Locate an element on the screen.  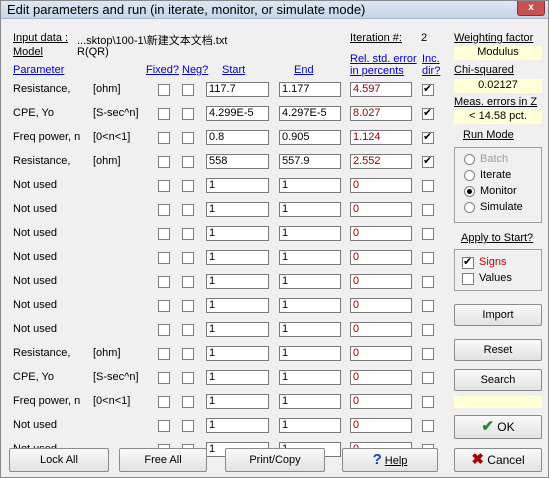
param-name: Freq power, n is located at coordinates (47, 401).